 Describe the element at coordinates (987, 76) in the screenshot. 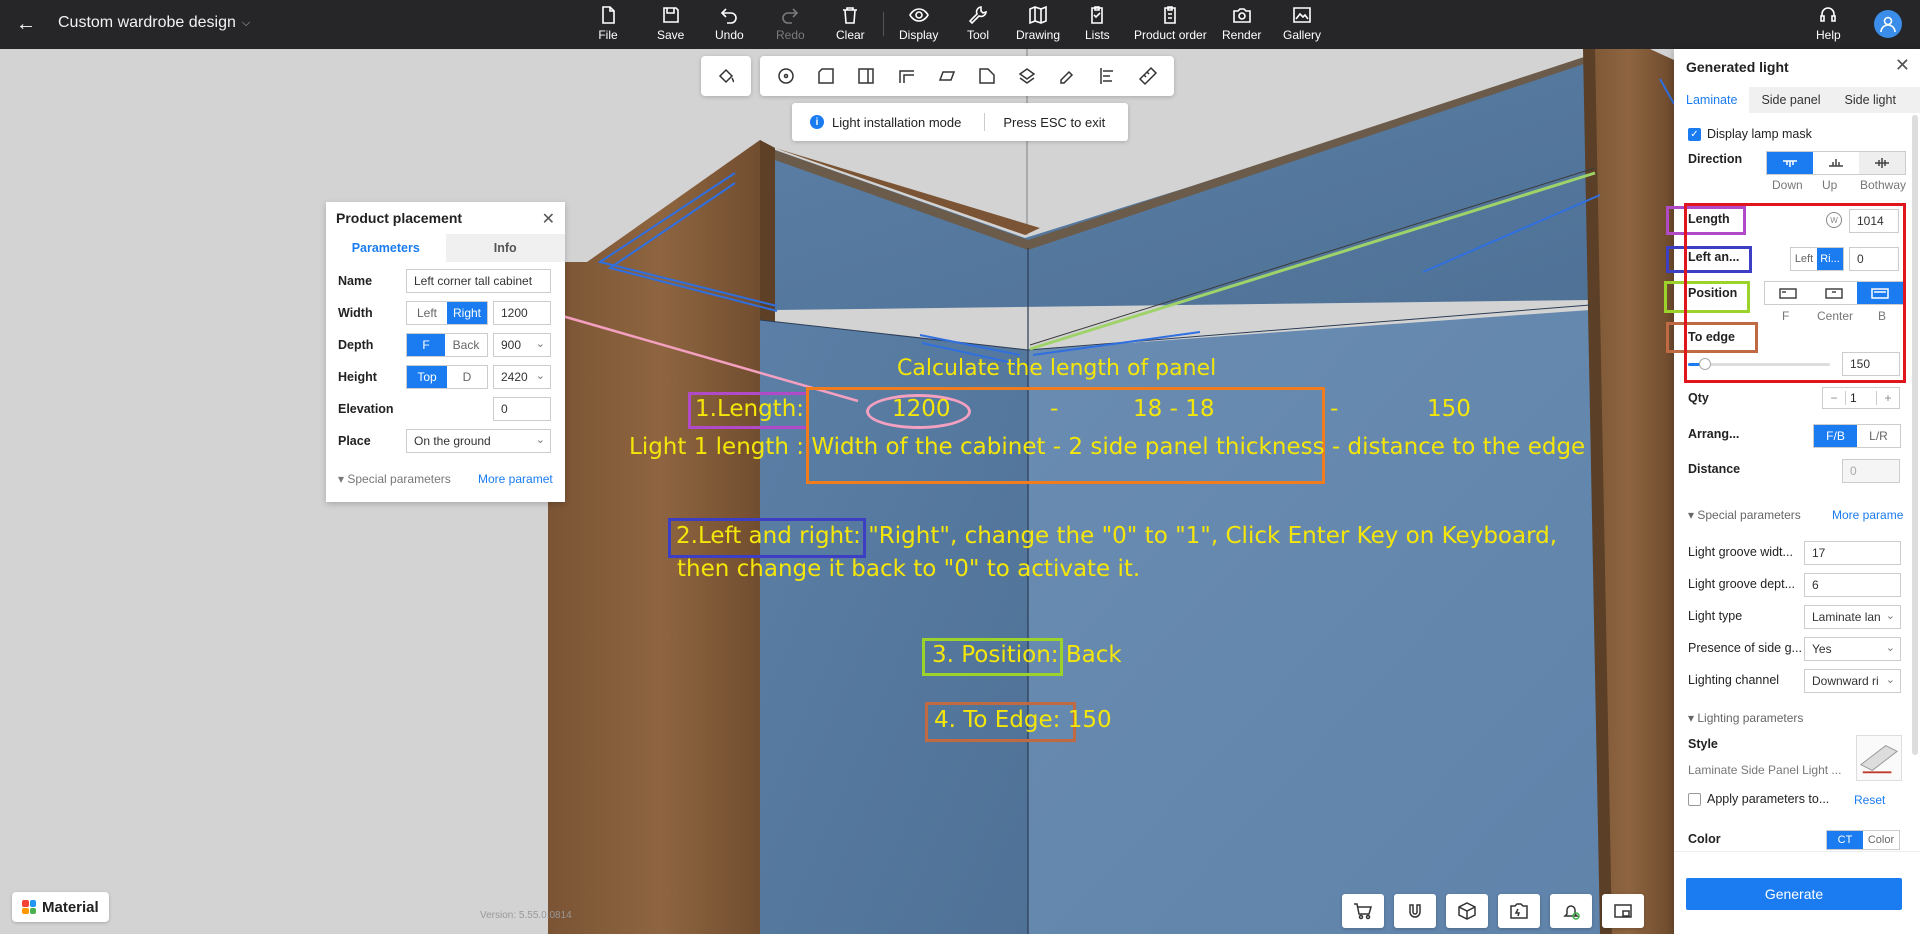

I see `bevel-icon` at that location.